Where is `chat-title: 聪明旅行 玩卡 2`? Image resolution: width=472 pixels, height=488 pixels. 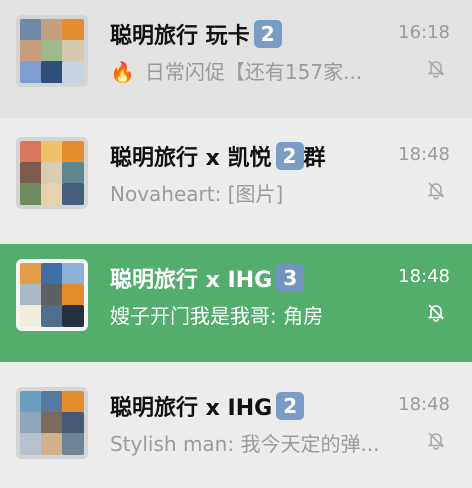
chat-title: 聪明旅行 玩卡 2 is located at coordinates (196, 37).